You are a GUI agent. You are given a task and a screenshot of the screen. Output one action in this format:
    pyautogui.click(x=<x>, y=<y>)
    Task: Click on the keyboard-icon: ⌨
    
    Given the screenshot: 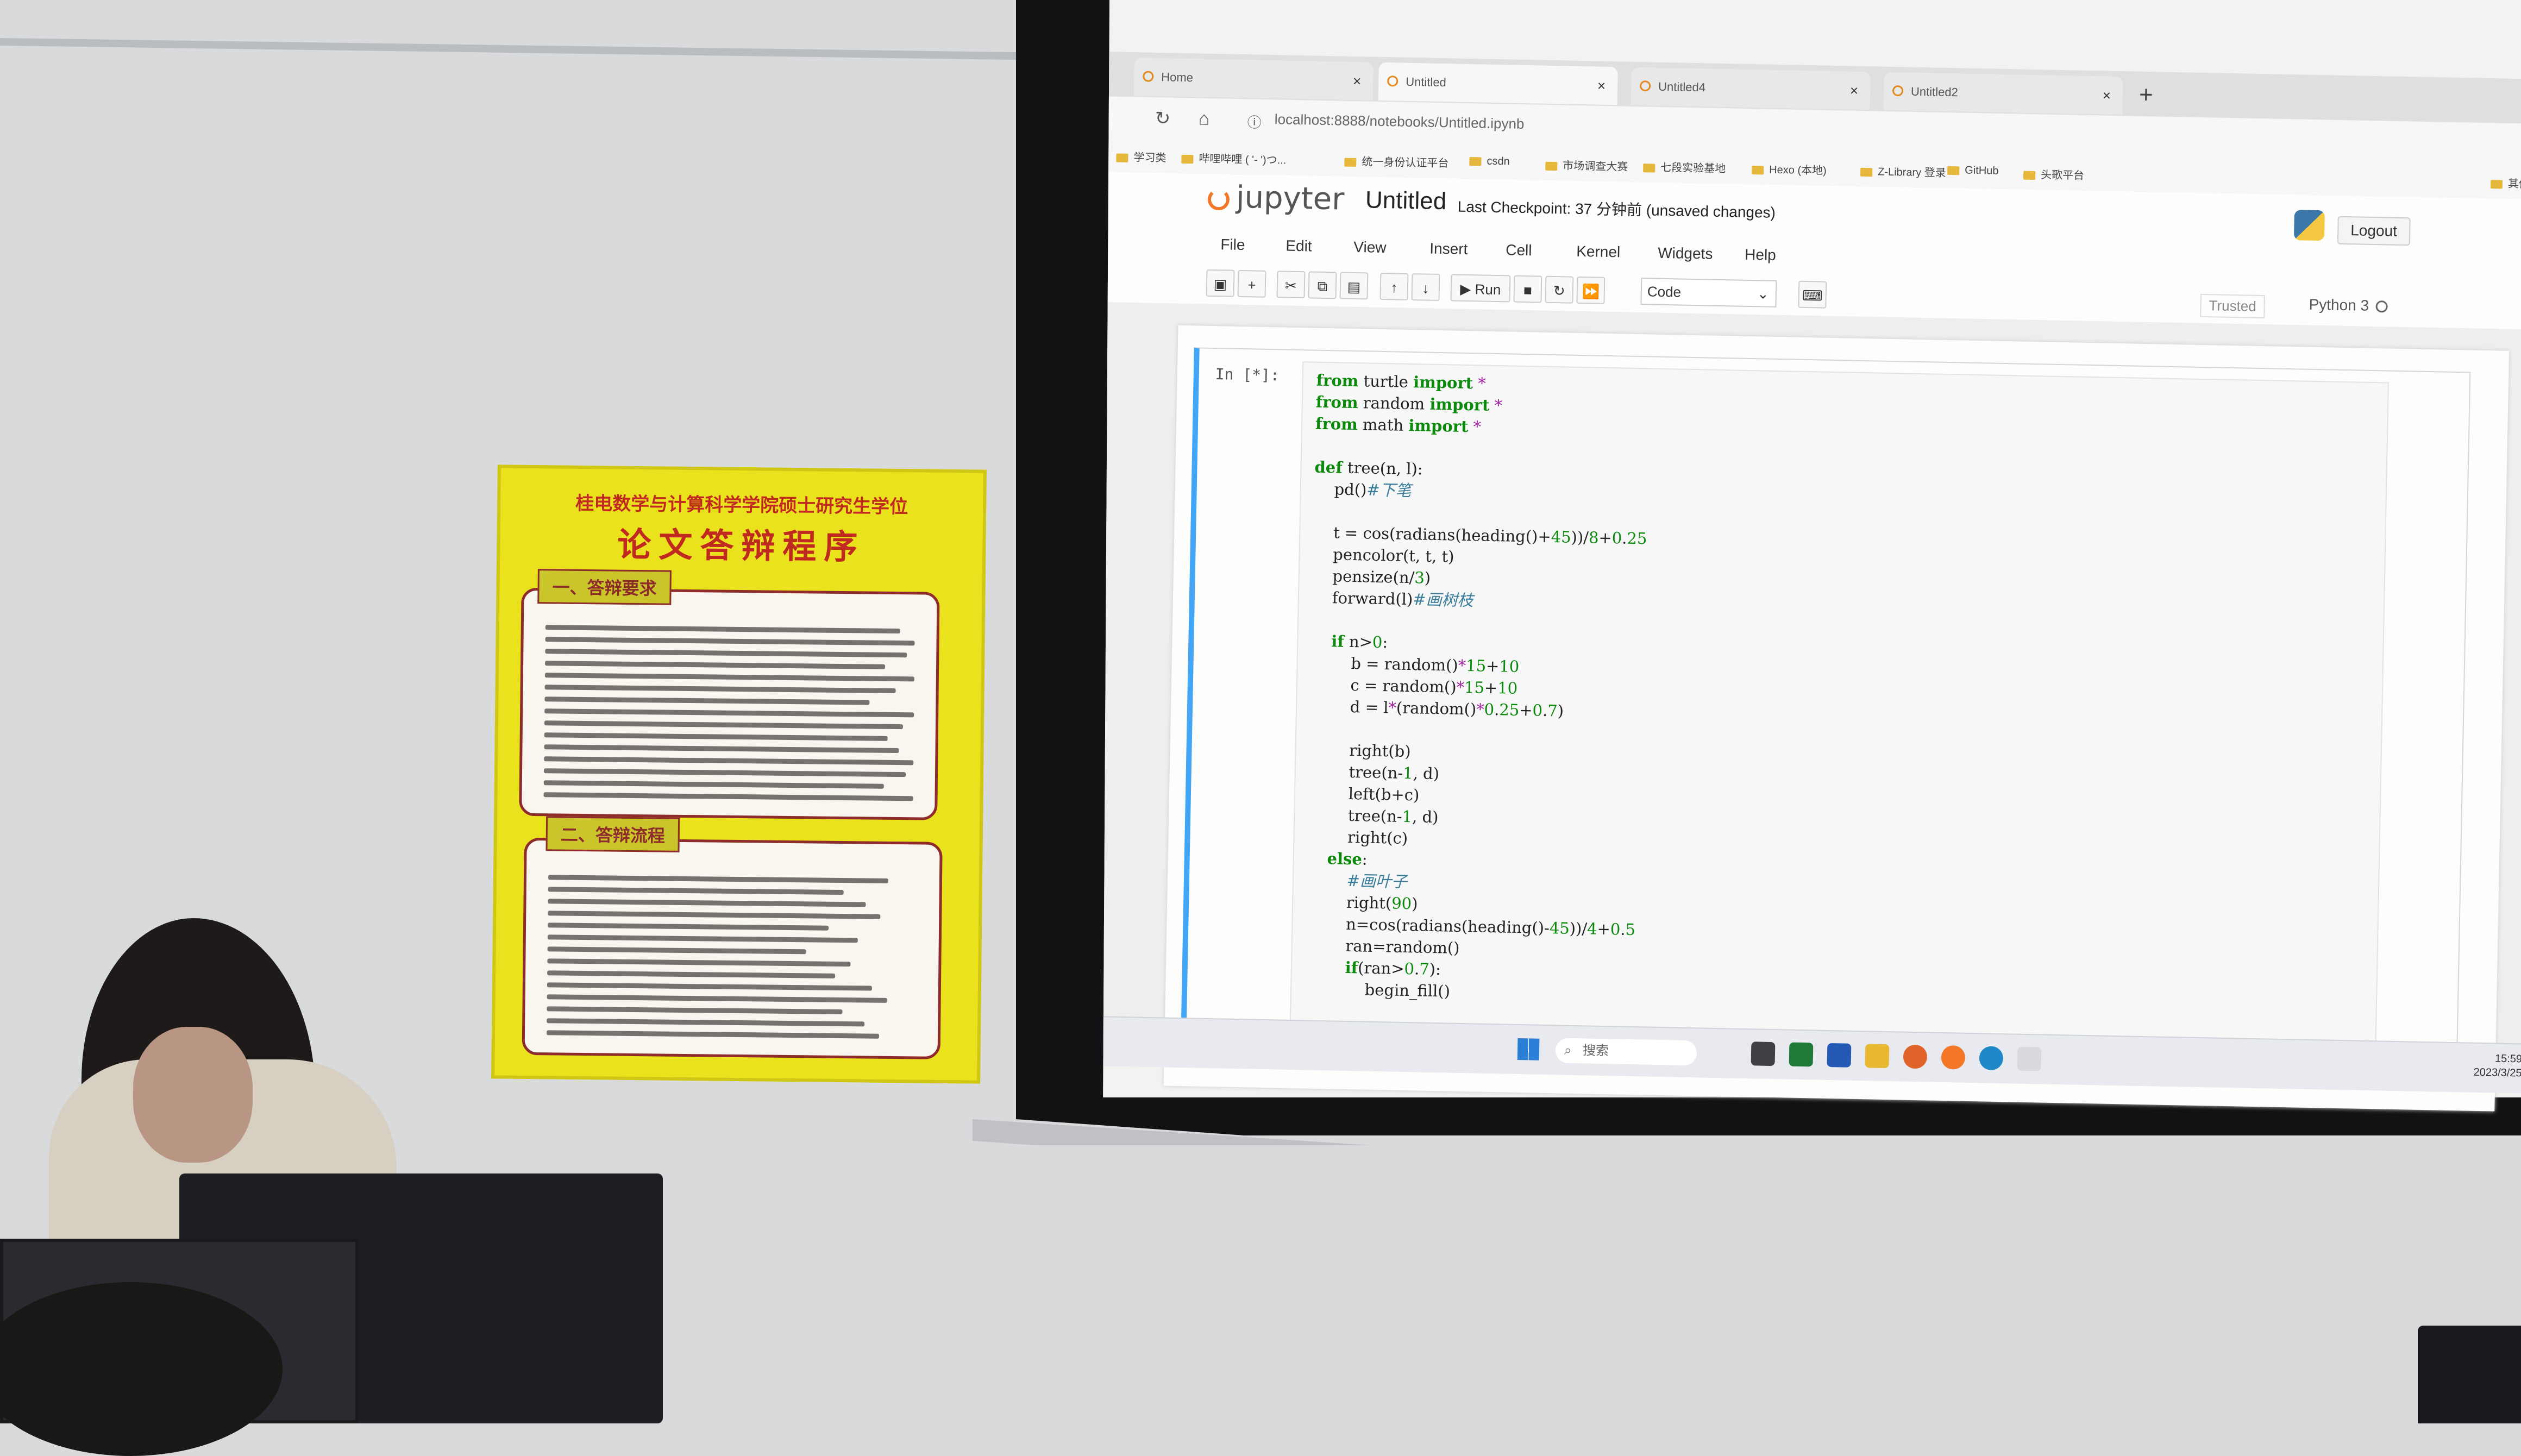 What is the action you would take?
    pyautogui.click(x=1812, y=294)
    